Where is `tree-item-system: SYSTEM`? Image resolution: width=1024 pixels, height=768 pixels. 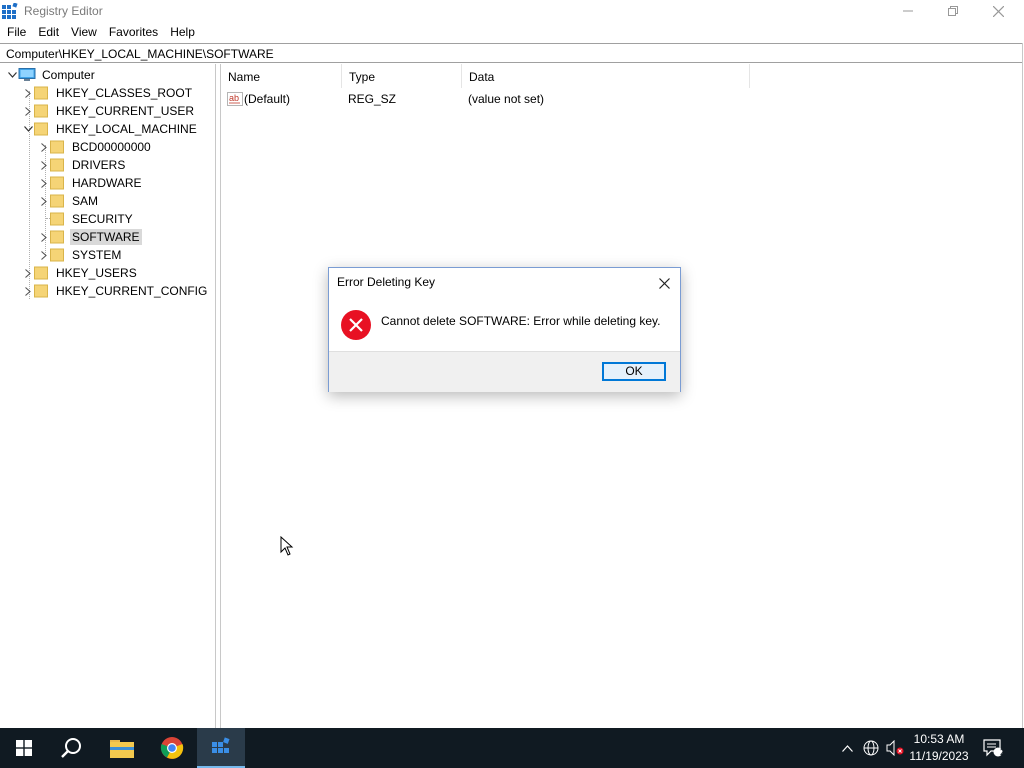 tree-item-system: SYSTEM is located at coordinates (80, 255).